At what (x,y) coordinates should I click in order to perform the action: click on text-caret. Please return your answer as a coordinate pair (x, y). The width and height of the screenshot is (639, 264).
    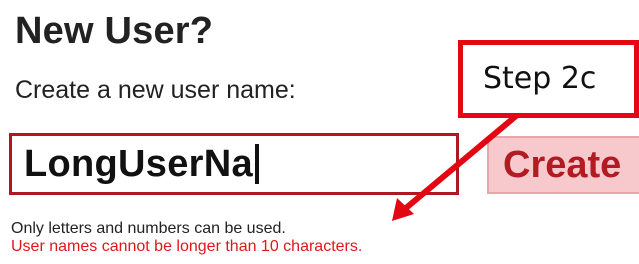
    Looking at the image, I should click on (256, 164).